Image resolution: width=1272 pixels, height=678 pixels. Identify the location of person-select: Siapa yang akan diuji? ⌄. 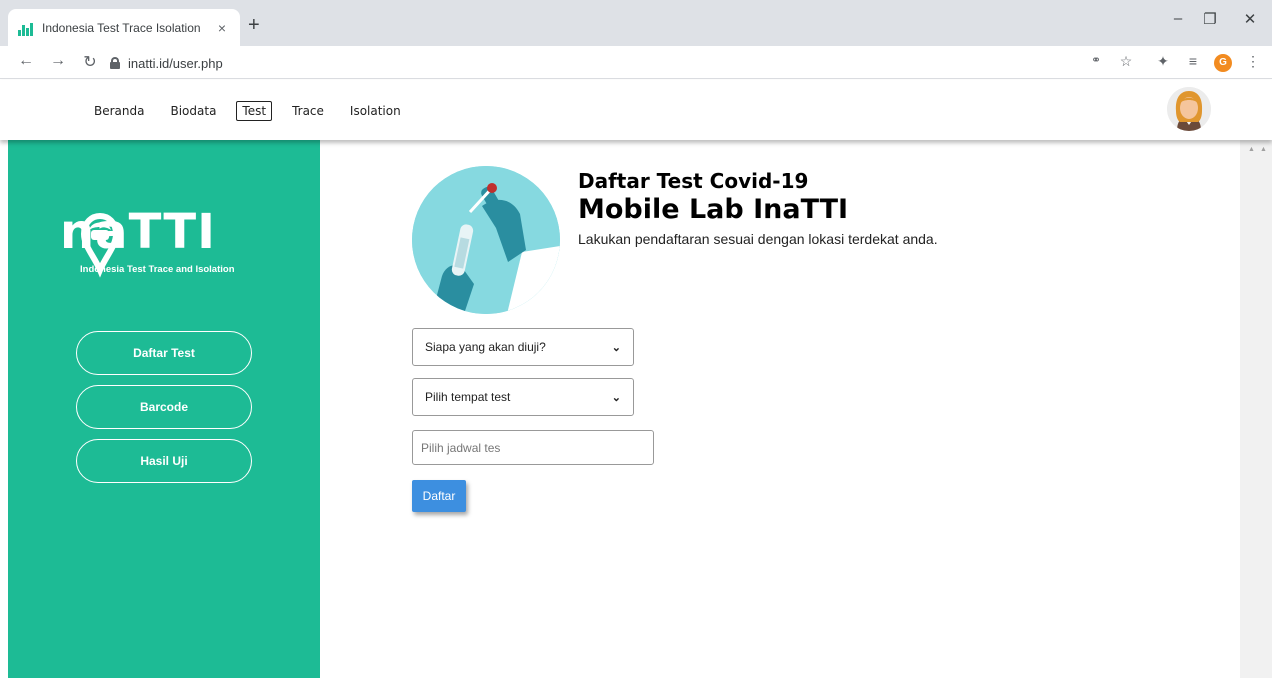
(523, 347).